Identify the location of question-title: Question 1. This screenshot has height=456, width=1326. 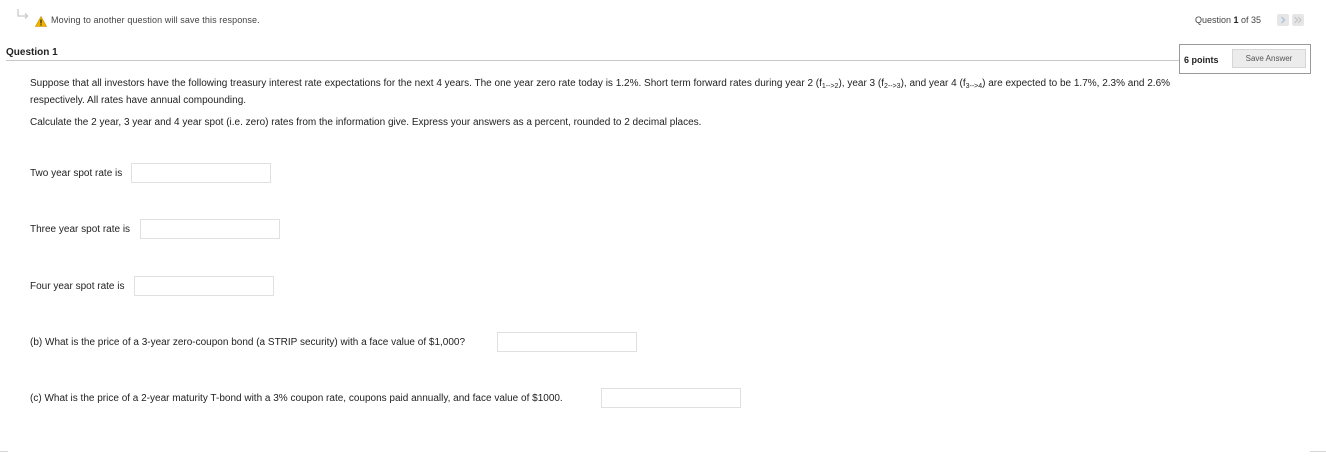
(32, 52).